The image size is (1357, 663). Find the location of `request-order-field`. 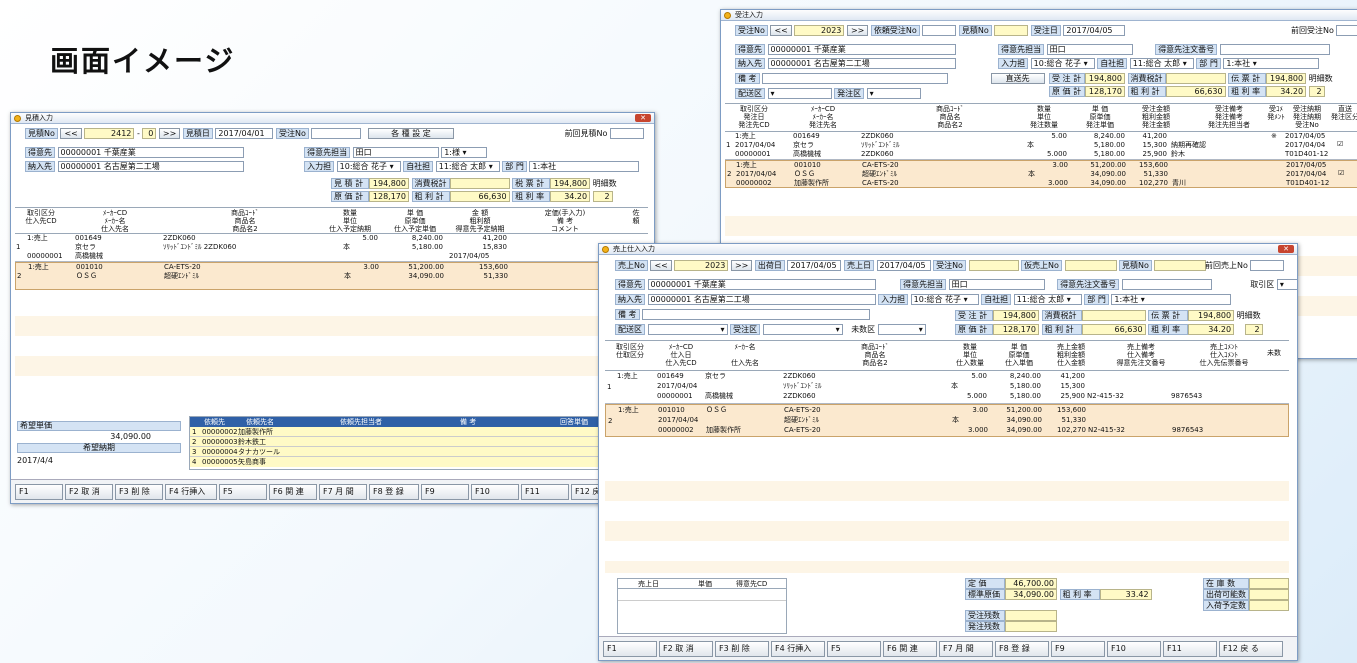

request-order-field is located at coordinates (939, 30).